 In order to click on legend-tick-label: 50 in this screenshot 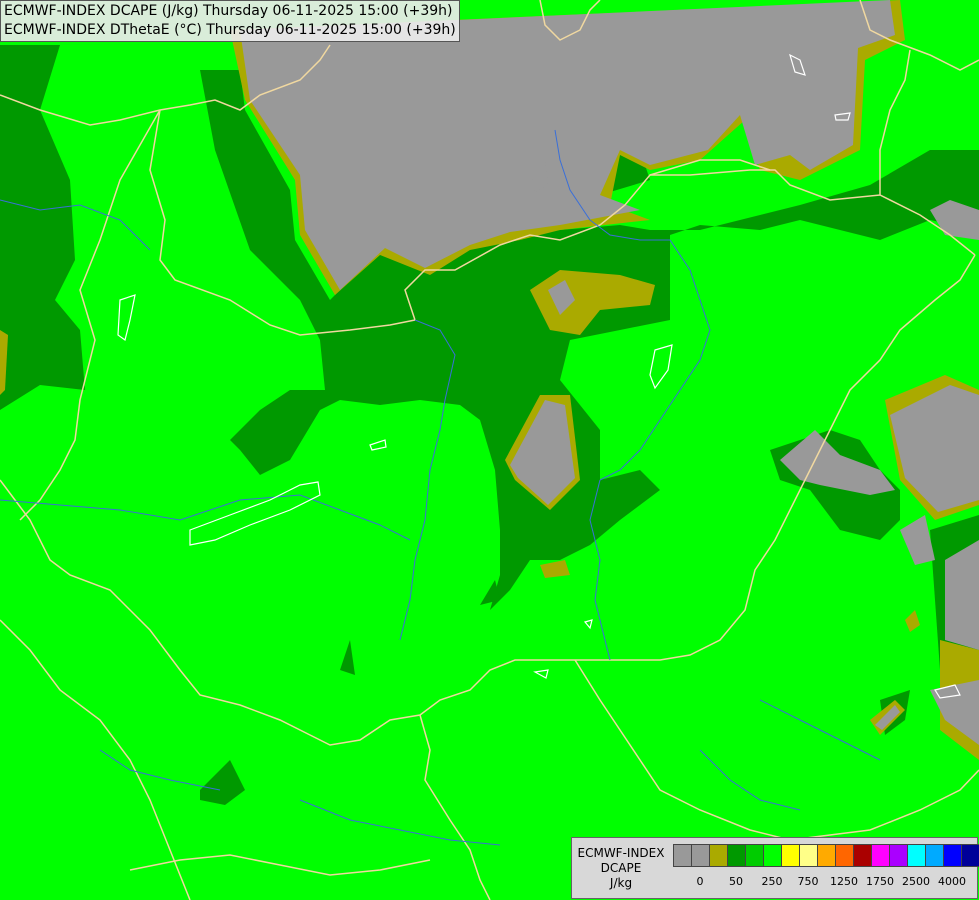, I will do `click(736, 881)`.